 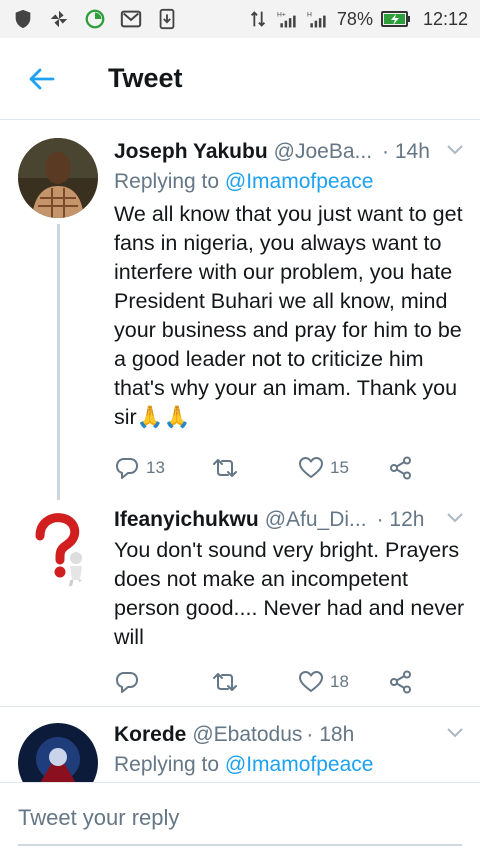 I want to click on tweet-actions: 13 15, so click(x=290, y=468).